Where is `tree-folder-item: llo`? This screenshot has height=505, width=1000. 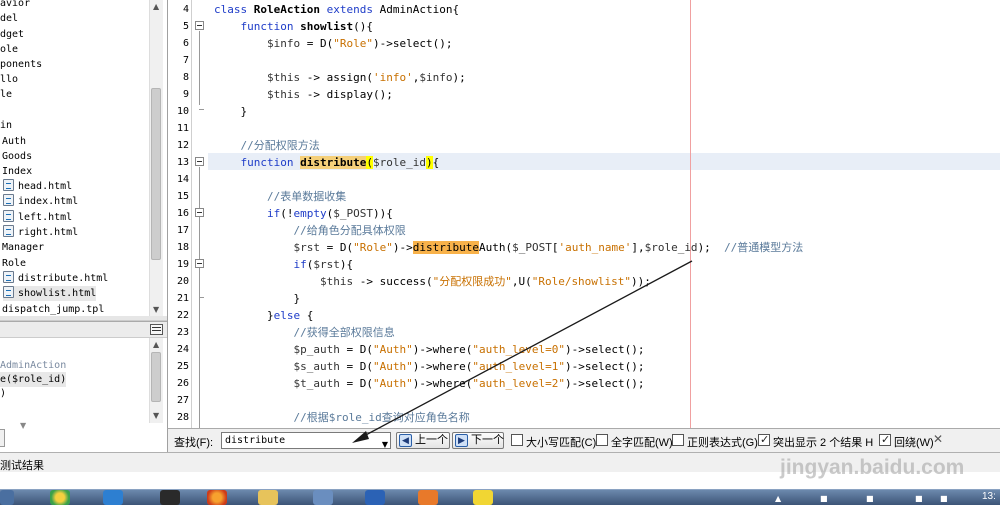 tree-folder-item: llo is located at coordinates (9, 79).